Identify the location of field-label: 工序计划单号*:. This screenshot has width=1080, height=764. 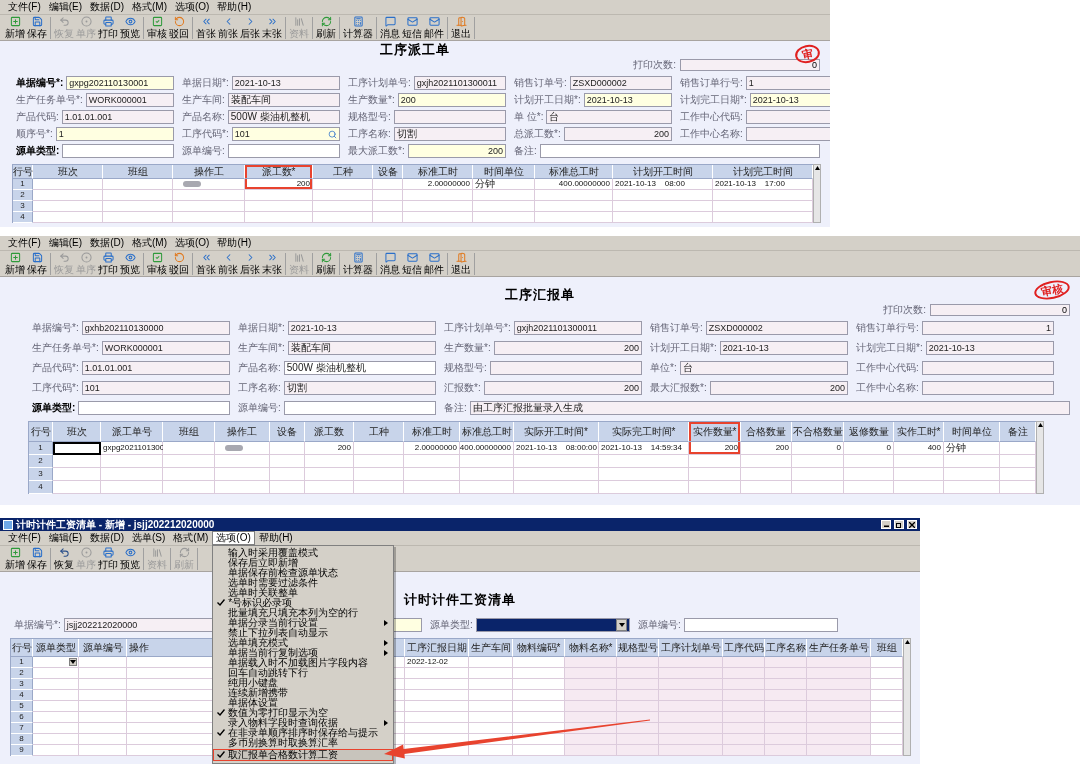
(477, 328).